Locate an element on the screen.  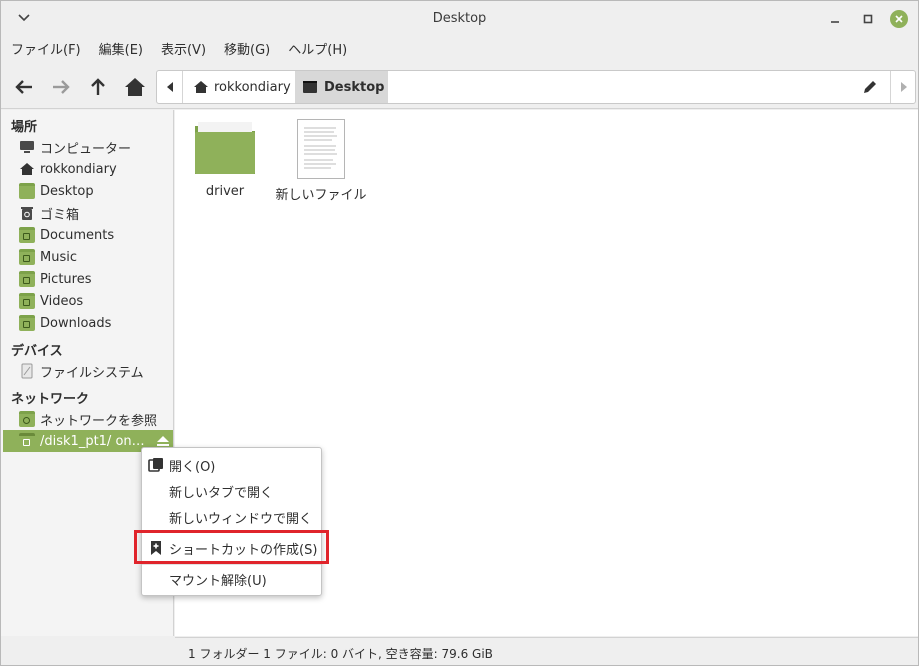
sidebar-item-filesystem: ファイルシステム is located at coordinates (88, 371).